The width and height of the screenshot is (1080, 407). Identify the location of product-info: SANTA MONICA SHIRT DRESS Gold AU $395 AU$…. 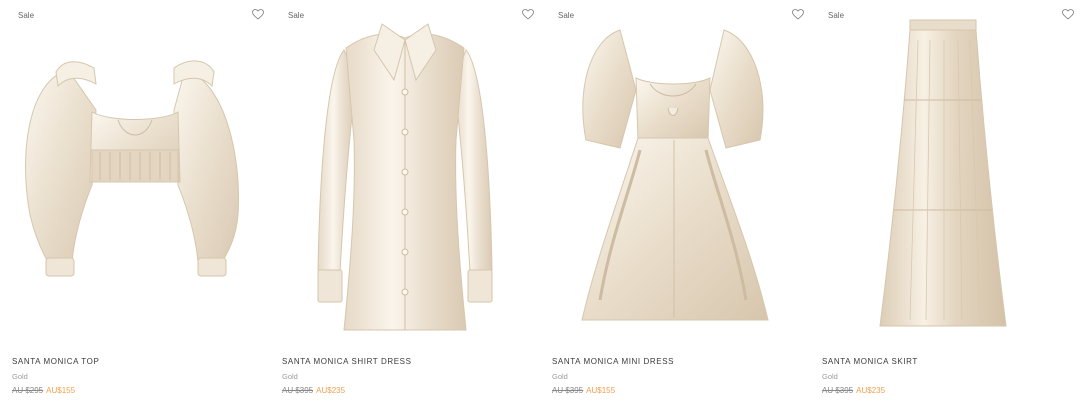
(347, 376).